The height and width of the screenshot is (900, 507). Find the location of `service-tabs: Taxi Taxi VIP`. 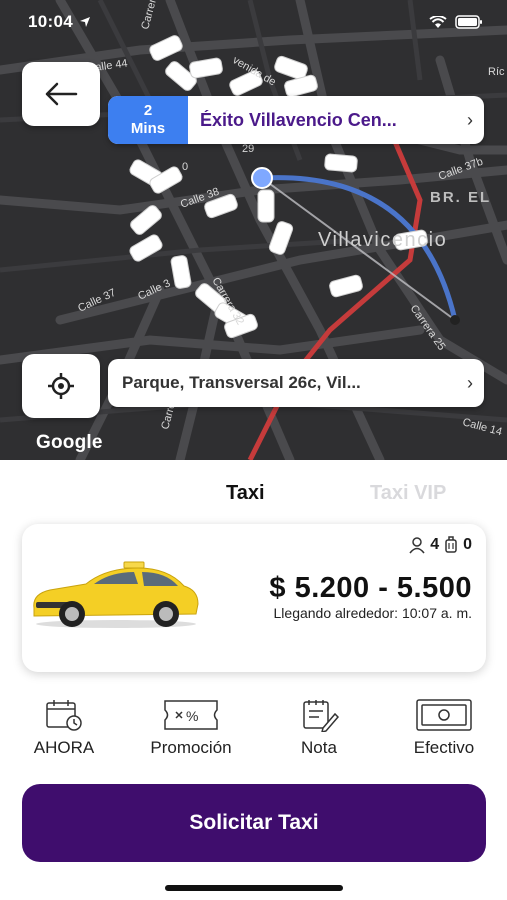

service-tabs: Taxi Taxi VIP is located at coordinates (253, 496).